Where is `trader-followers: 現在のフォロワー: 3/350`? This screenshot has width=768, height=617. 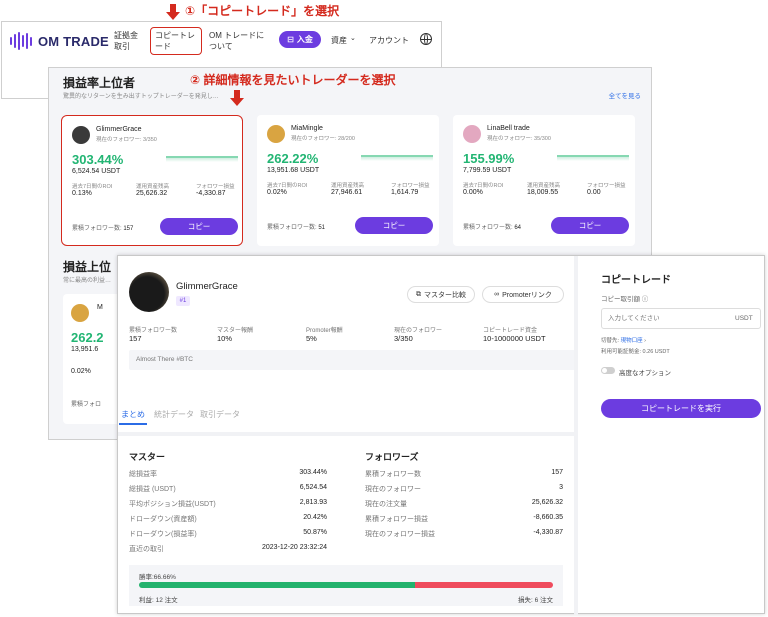
trader-followers: 現在のフォロワー: 3/350 is located at coordinates (126, 140).